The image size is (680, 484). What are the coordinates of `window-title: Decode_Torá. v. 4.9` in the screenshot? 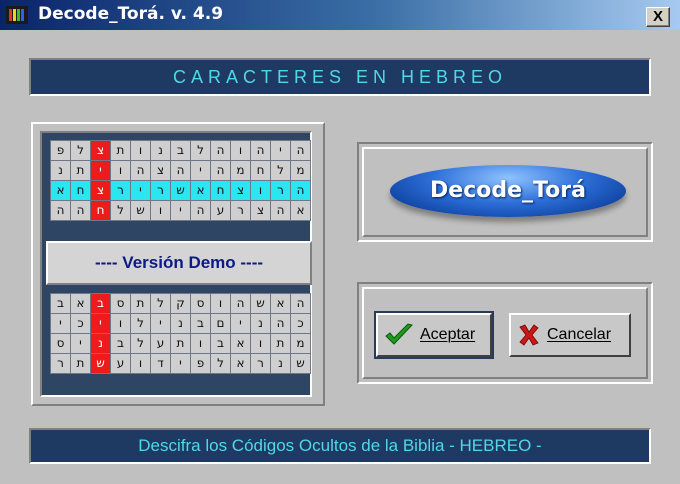 It's located at (131, 14).